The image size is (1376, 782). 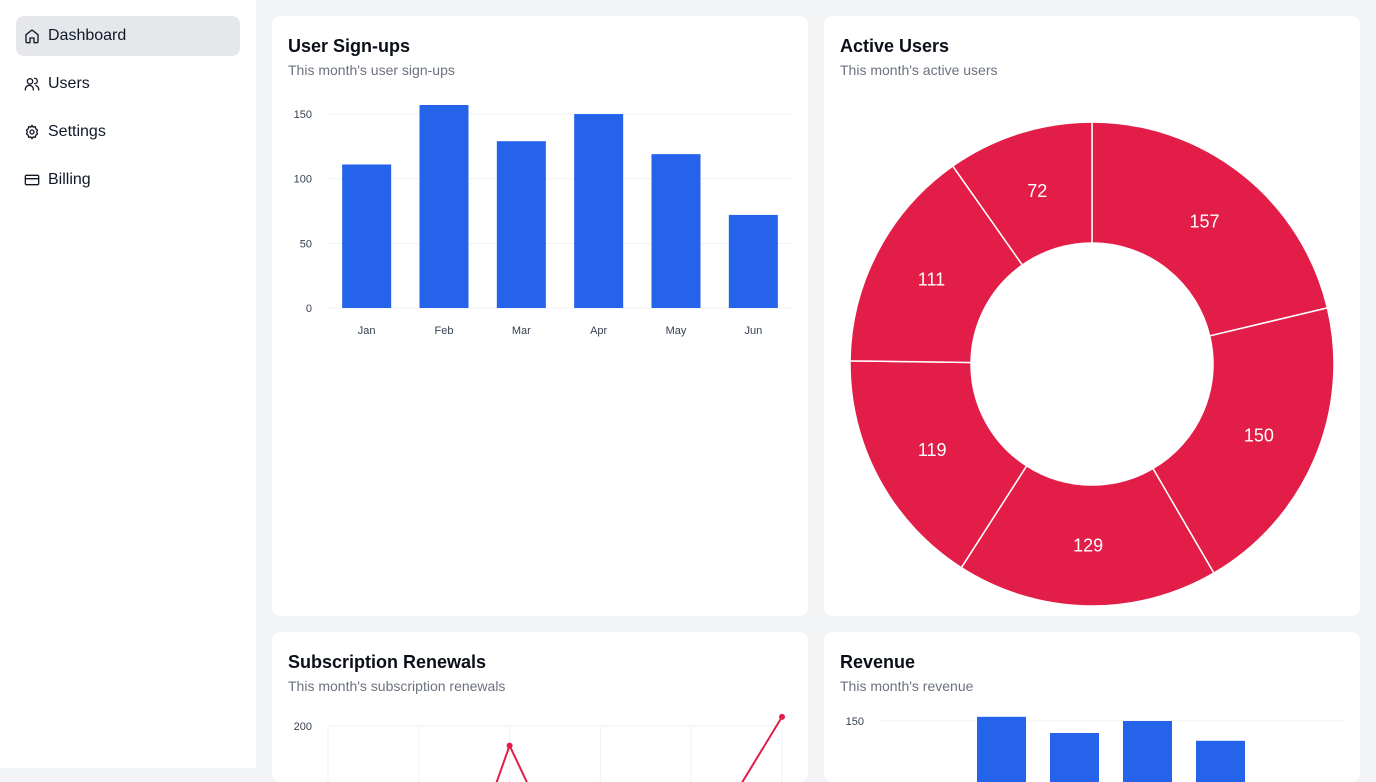 What do you see at coordinates (521, 331) in the screenshot?
I see `x-tick-label: Mar` at bounding box center [521, 331].